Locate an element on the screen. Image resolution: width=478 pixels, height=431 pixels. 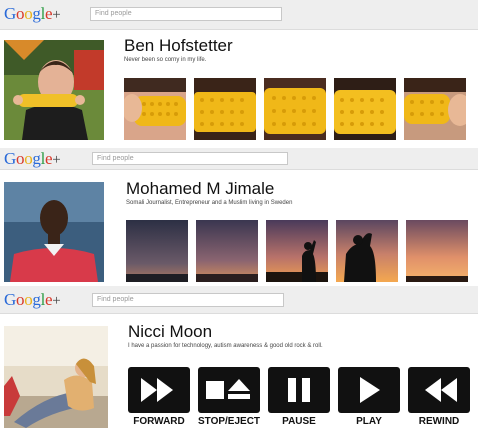
forward-button is located at coordinates (159, 390).